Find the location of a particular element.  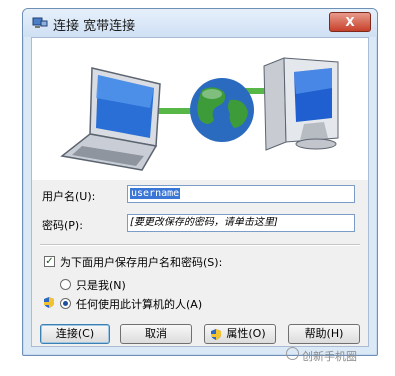

save-credentials-checkbox: ✓ is located at coordinates (49, 261).